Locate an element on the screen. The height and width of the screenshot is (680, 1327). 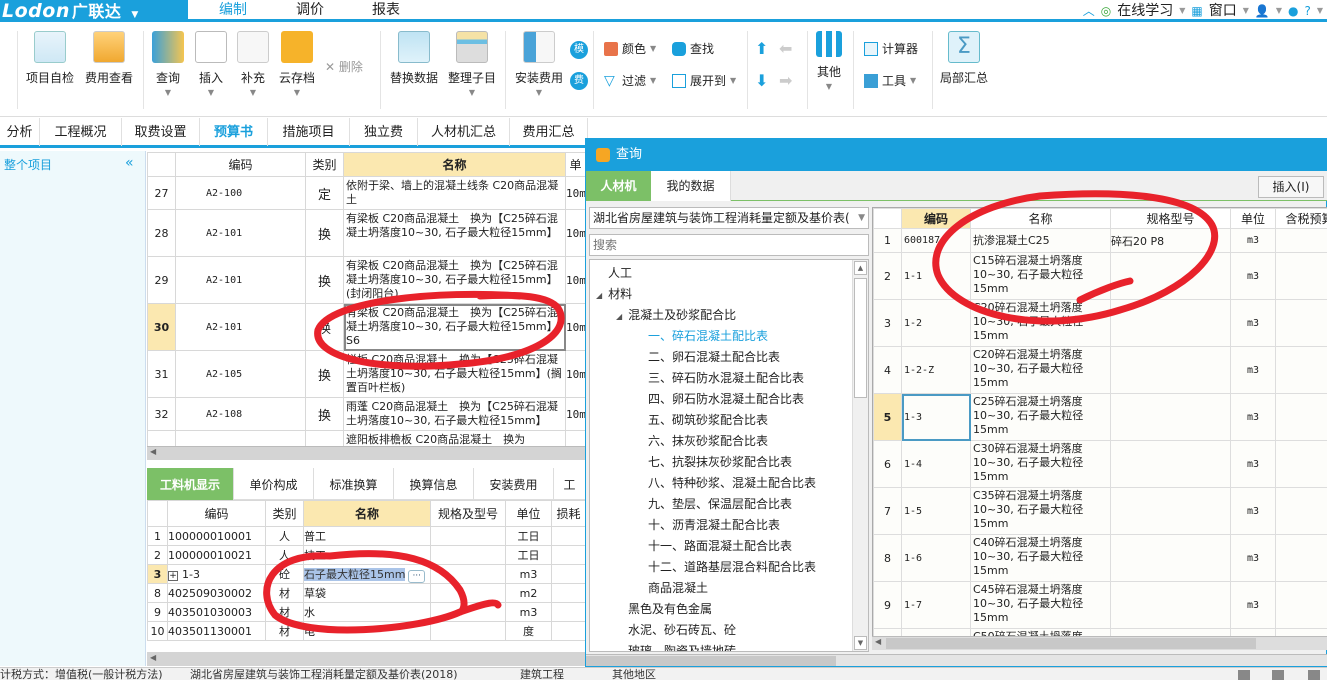
tab-my-data: 我的数据 is located at coordinates (691, 186).